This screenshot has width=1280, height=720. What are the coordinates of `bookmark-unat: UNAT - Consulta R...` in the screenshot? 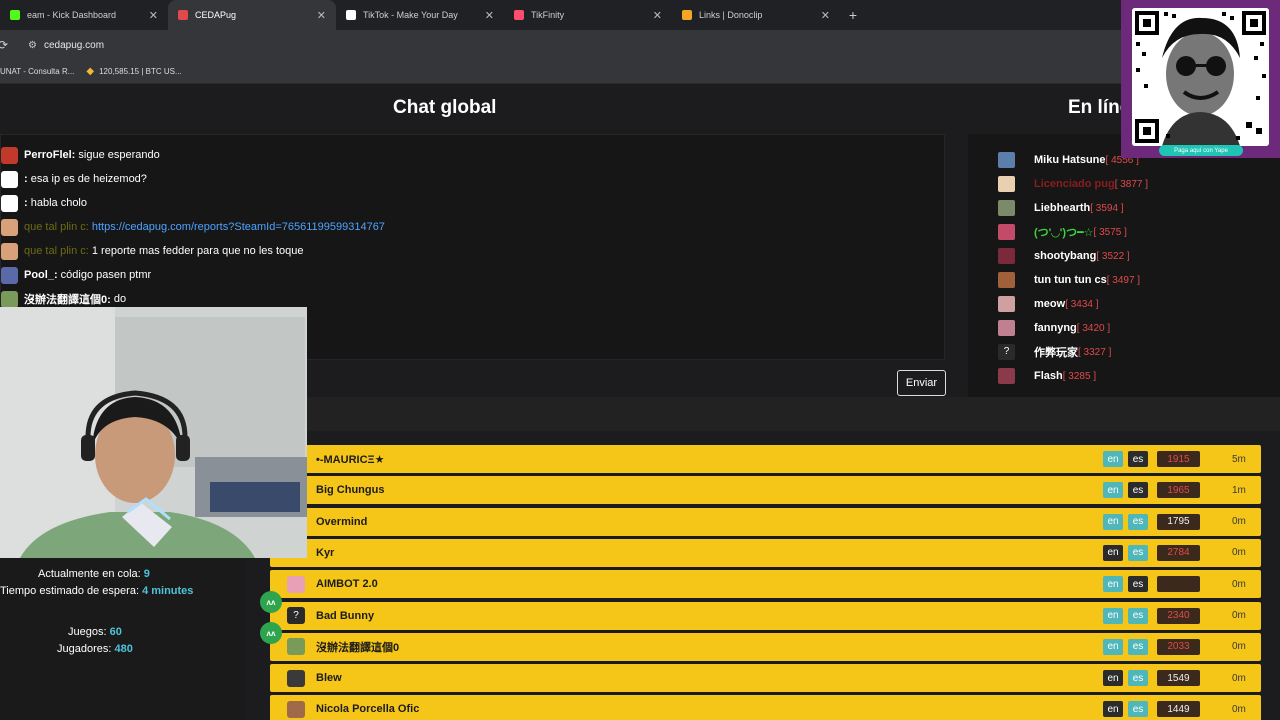 It's located at (37, 71).